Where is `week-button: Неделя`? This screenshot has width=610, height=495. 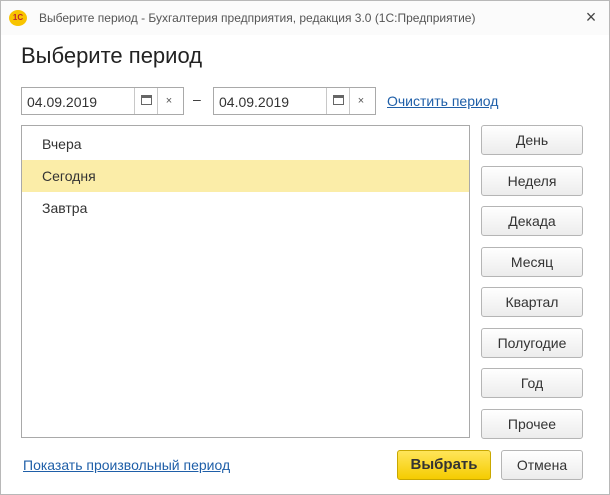
week-button: Неделя is located at coordinates (532, 181).